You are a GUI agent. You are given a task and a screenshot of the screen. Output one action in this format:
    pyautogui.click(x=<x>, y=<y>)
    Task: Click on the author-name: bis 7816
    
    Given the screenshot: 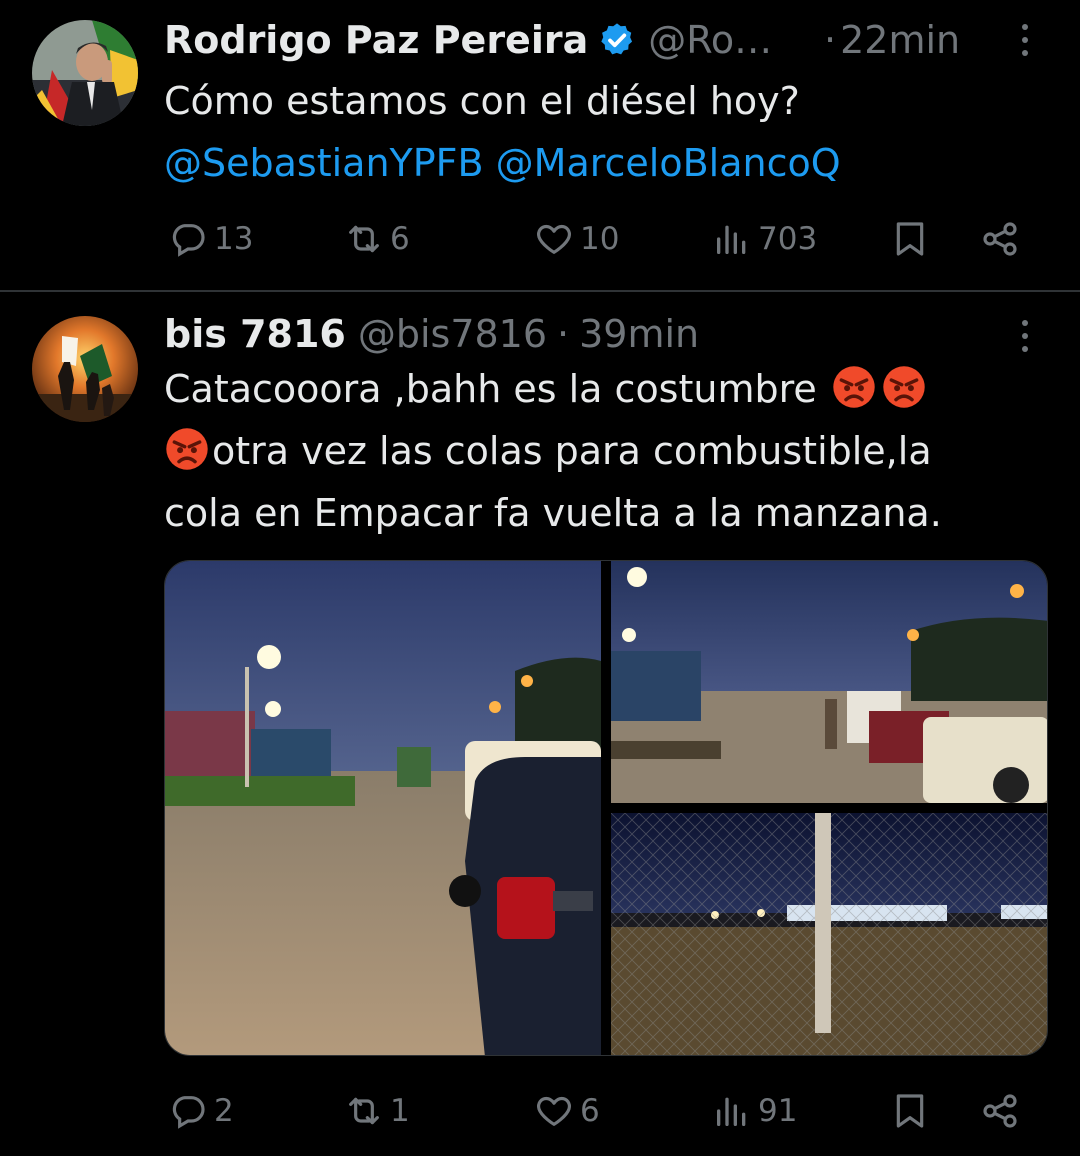 What is the action you would take?
    pyautogui.click(x=255, y=334)
    